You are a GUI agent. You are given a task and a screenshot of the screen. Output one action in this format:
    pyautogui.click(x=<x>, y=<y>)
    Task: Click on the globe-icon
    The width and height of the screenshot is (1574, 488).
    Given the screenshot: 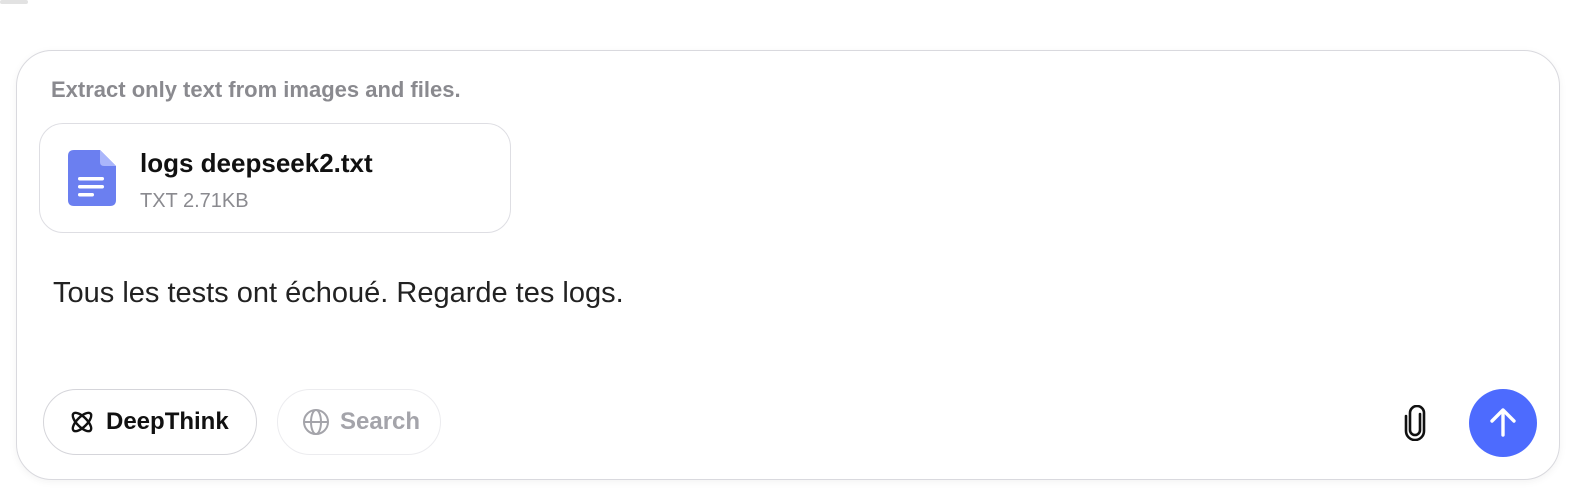 What is the action you would take?
    pyautogui.click(x=316, y=422)
    